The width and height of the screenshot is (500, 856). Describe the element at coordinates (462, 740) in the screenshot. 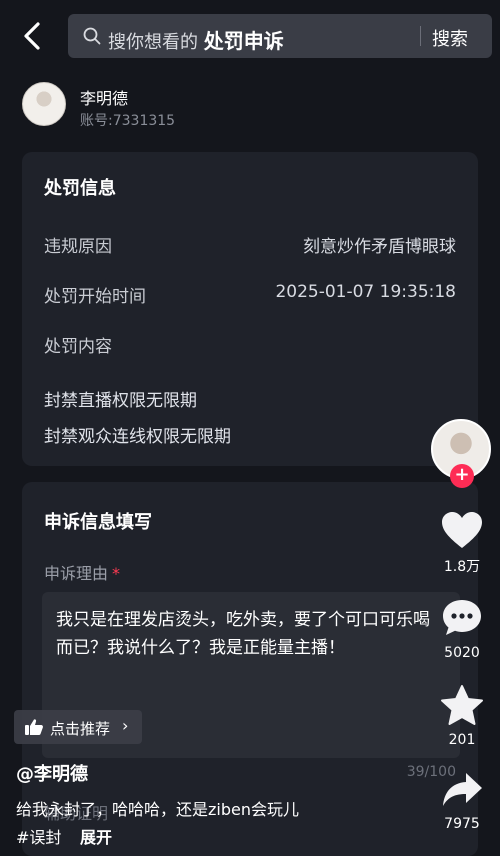

I see `favorite-count: 201` at that location.